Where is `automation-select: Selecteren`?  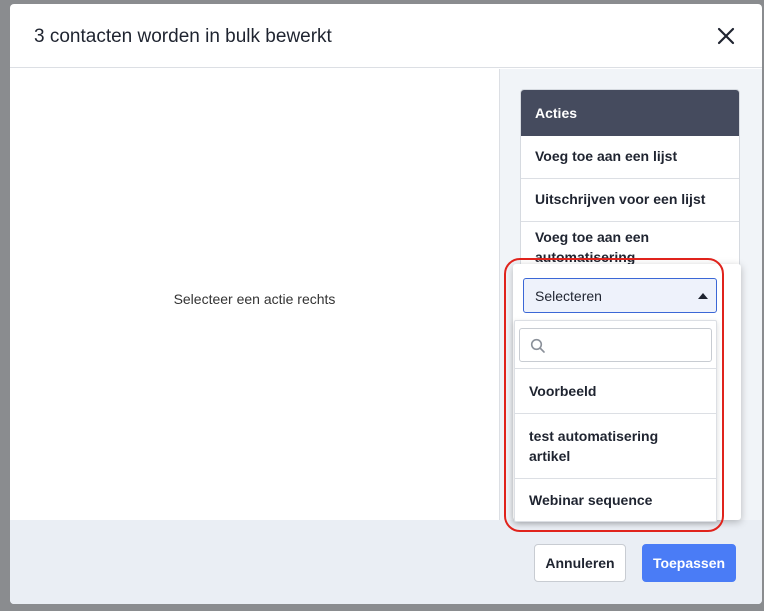
automation-select: Selecteren is located at coordinates (620, 295).